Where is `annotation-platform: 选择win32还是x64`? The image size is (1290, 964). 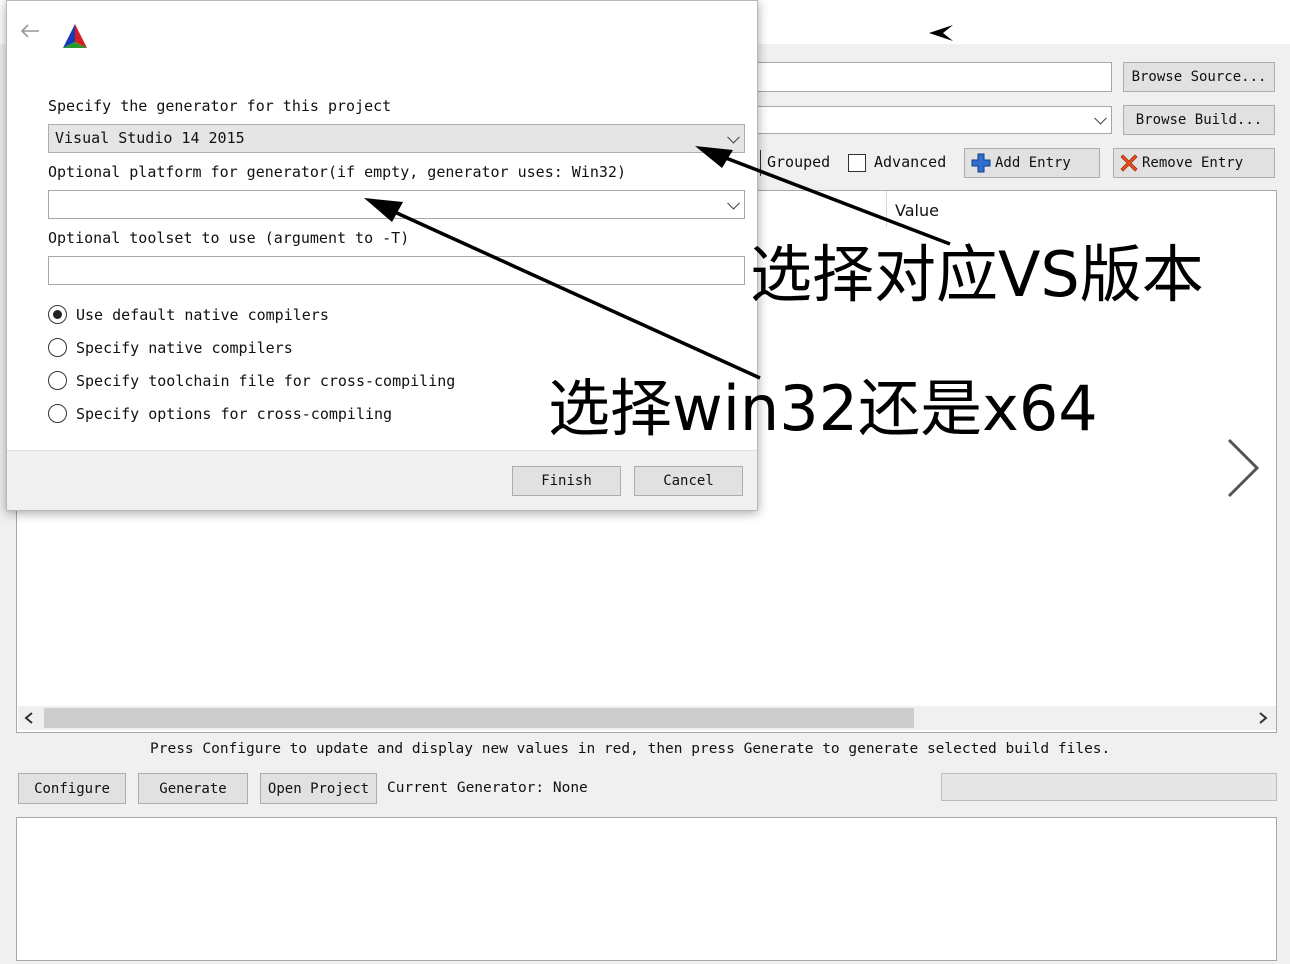 annotation-platform: 选择win32还是x64 is located at coordinates (823, 408).